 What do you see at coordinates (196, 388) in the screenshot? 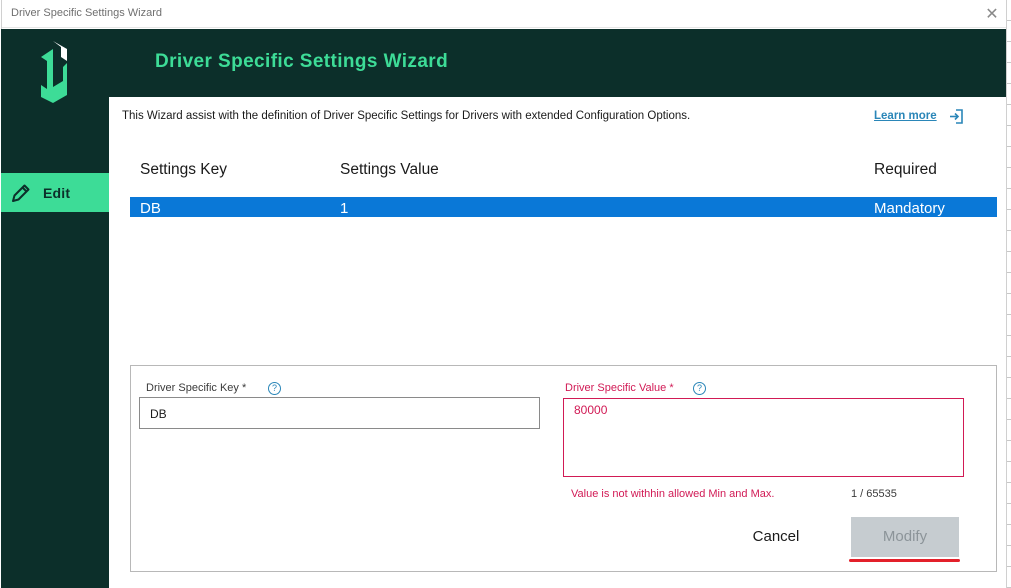
I see `key-field-label: Driver Specific Key *` at bounding box center [196, 388].